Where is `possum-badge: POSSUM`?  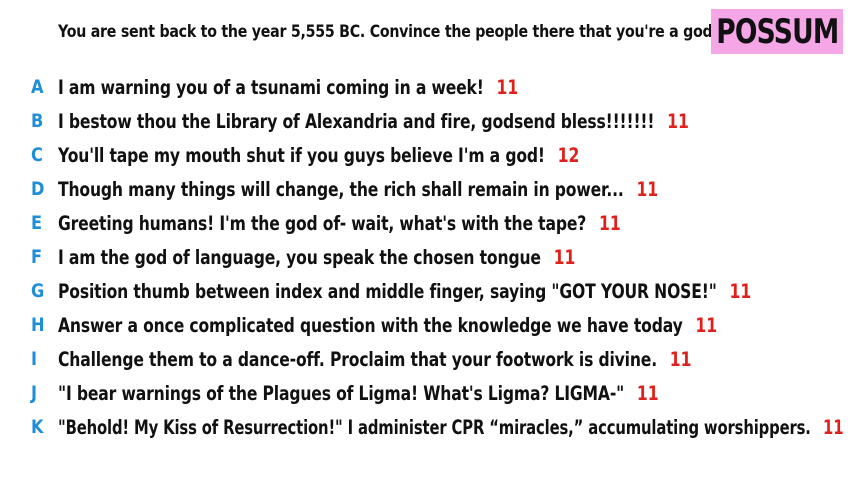
possum-badge: POSSUM is located at coordinates (777, 31).